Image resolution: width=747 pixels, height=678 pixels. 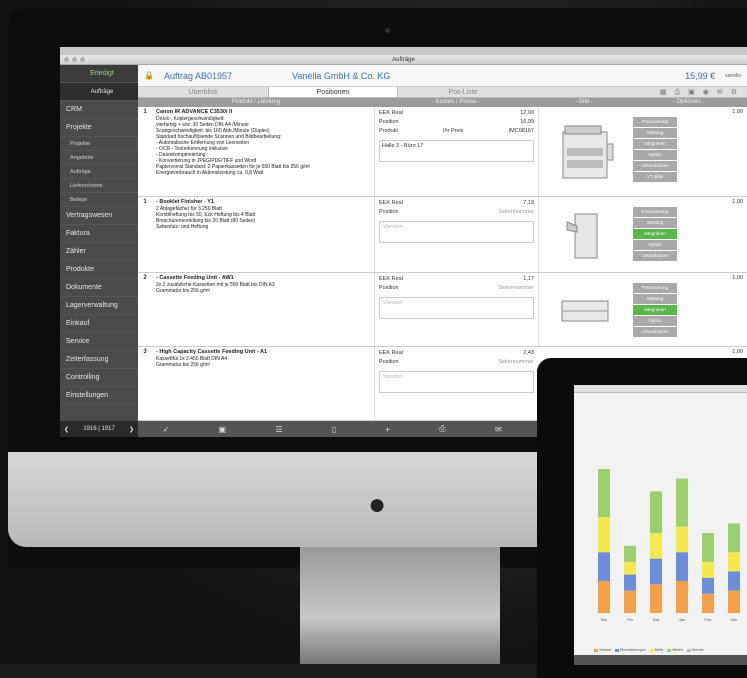 What do you see at coordinates (99, 186) in the screenshot?
I see `sidebar-sub-lieferscheine: Lieferscheine` at bounding box center [99, 186].